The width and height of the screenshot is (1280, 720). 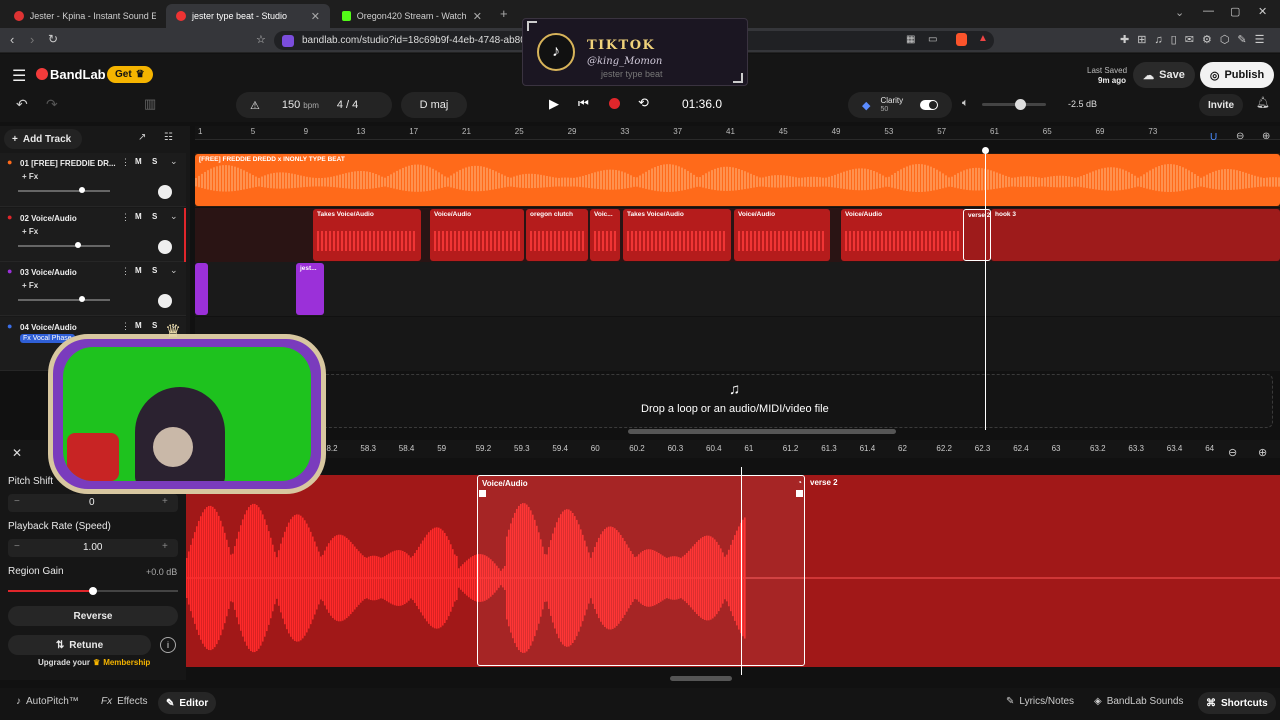 What do you see at coordinates (983, 38) in the screenshot?
I see `brave-rewards-icon: ▲` at bounding box center [983, 38].